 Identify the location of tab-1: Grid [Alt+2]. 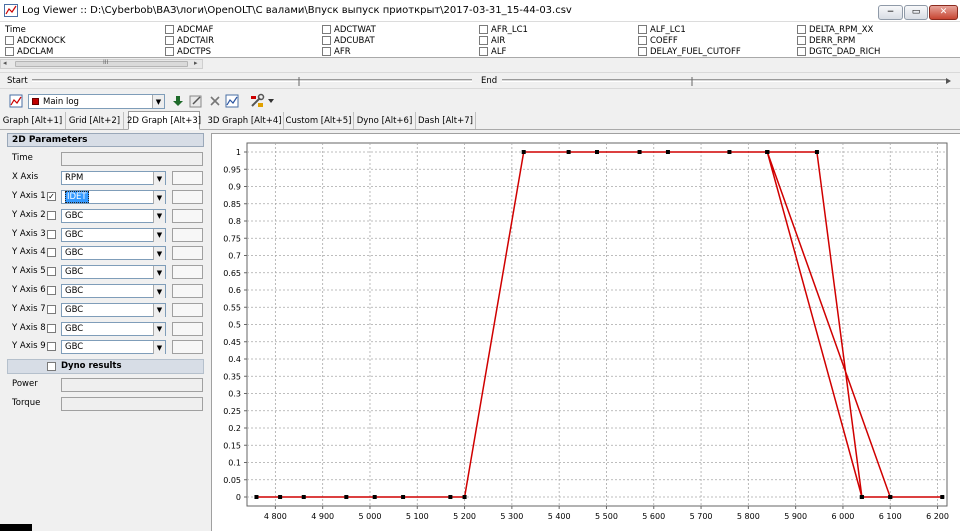
(95, 120).